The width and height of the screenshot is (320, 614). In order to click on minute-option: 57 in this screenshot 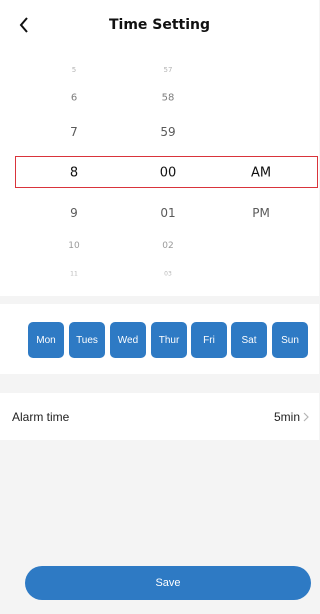, I will do `click(168, 70)`.